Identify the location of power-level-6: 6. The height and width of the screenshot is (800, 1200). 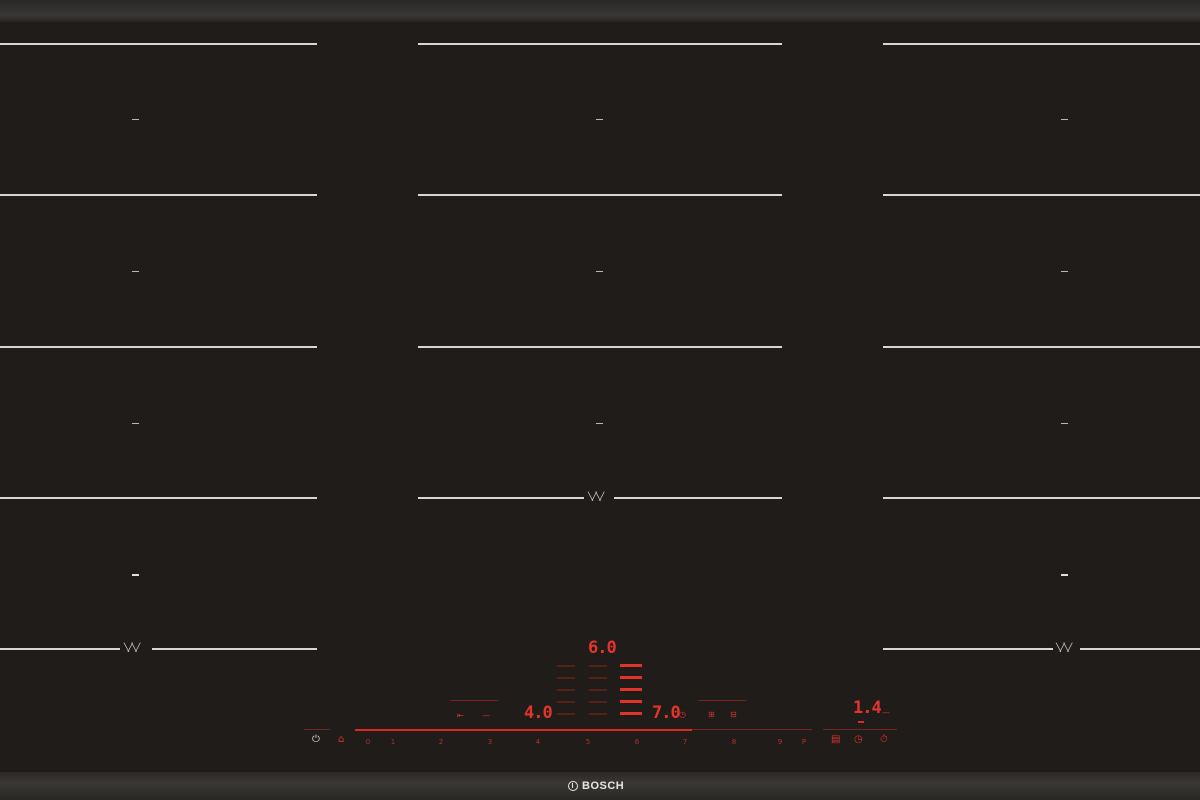
(637, 742).